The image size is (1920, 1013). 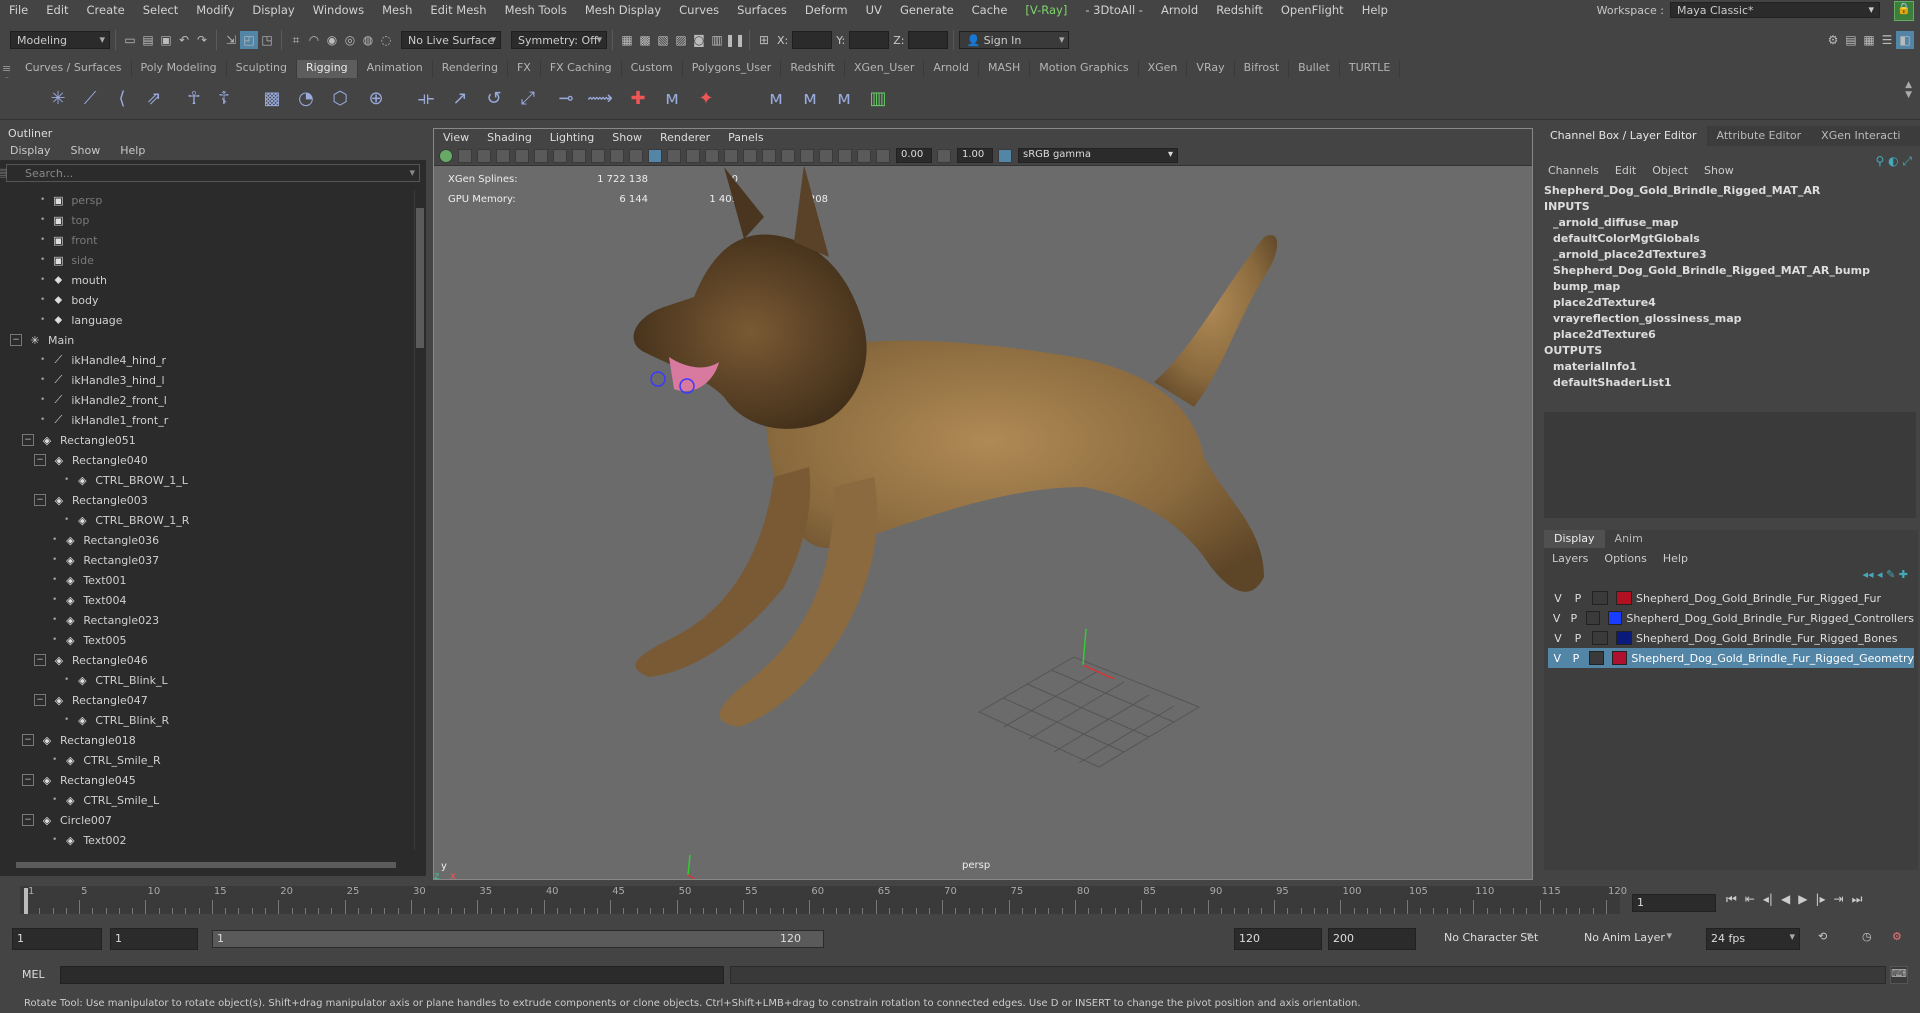 I want to click on film-gate-icon, so click(x=541, y=155).